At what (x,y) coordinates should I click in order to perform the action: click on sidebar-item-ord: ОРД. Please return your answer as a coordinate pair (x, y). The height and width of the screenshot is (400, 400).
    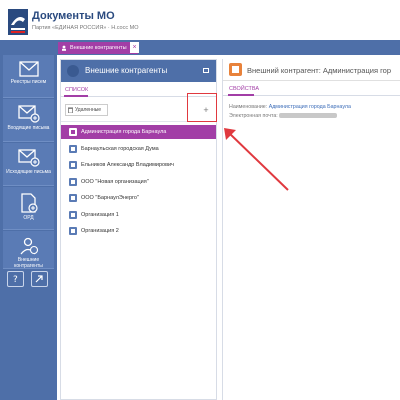
    Looking at the image, I should click on (28, 208).